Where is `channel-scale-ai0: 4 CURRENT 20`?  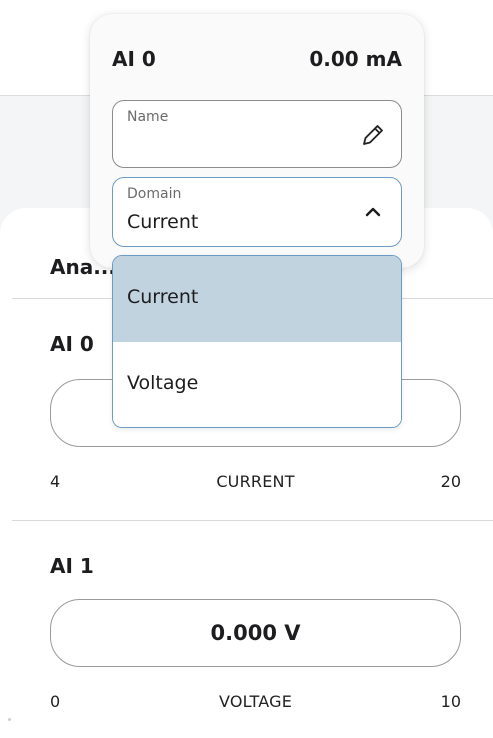
channel-scale-ai0: 4 CURRENT 20 is located at coordinates (255, 483).